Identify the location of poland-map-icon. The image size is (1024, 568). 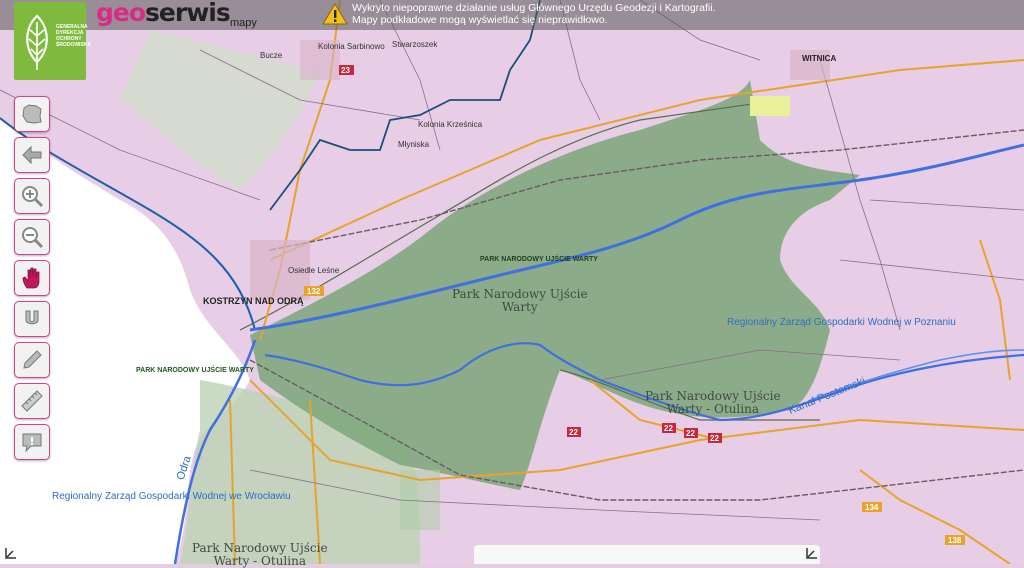
(32, 114).